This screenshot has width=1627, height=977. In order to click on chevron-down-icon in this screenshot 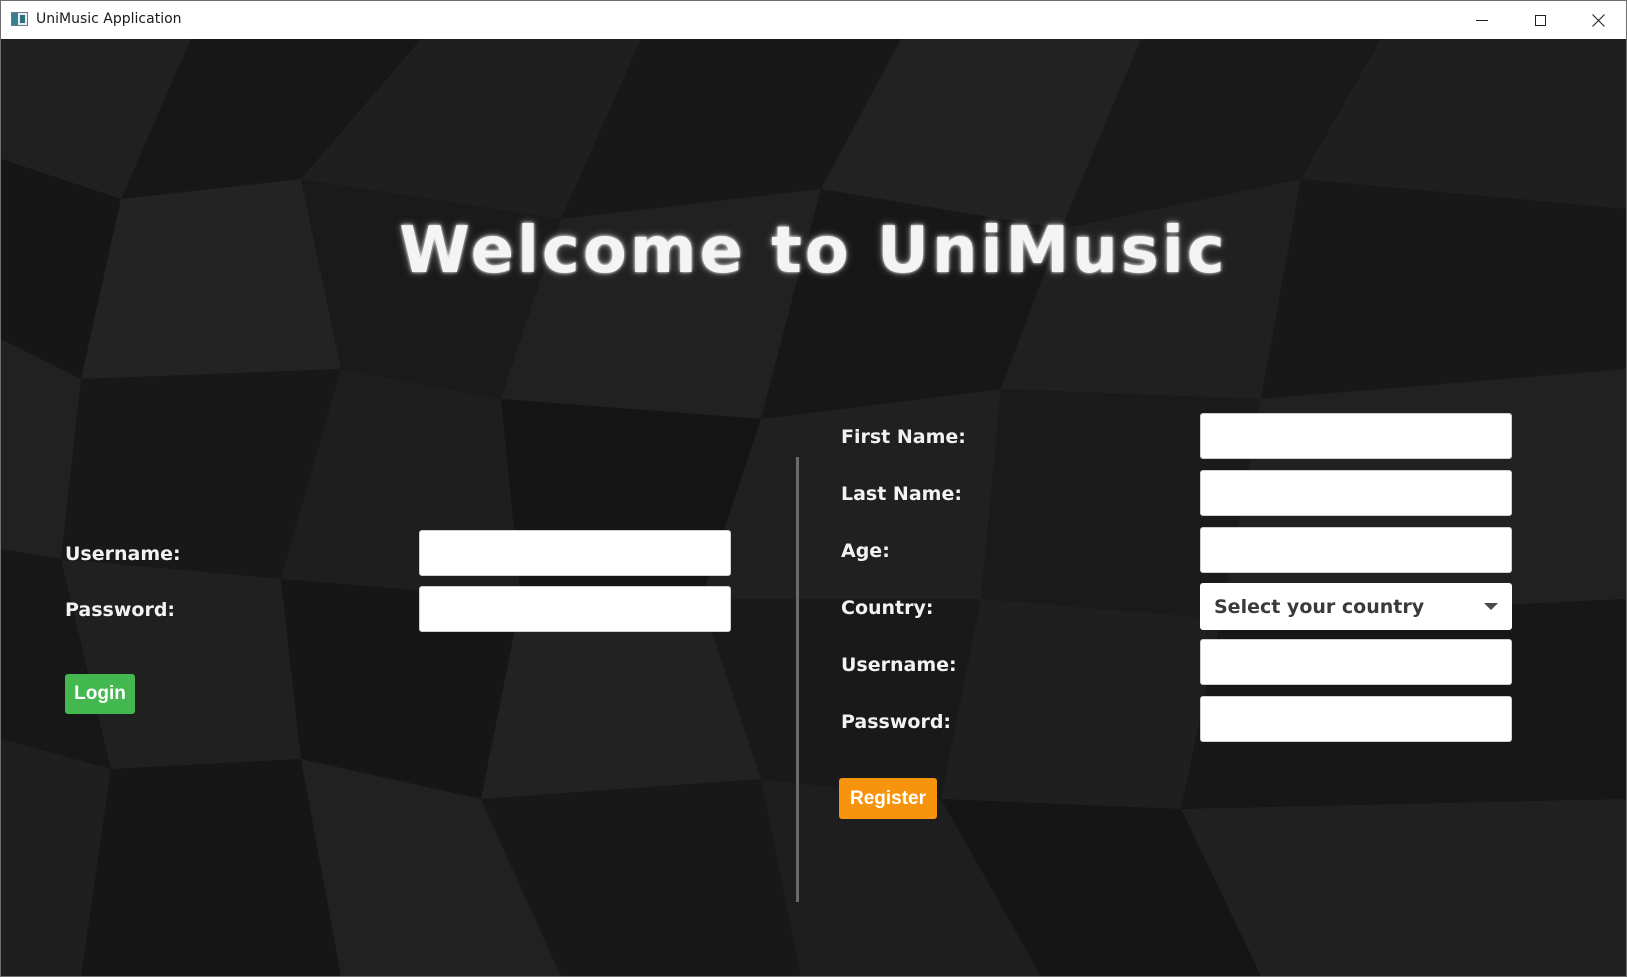, I will do `click(1491, 606)`.